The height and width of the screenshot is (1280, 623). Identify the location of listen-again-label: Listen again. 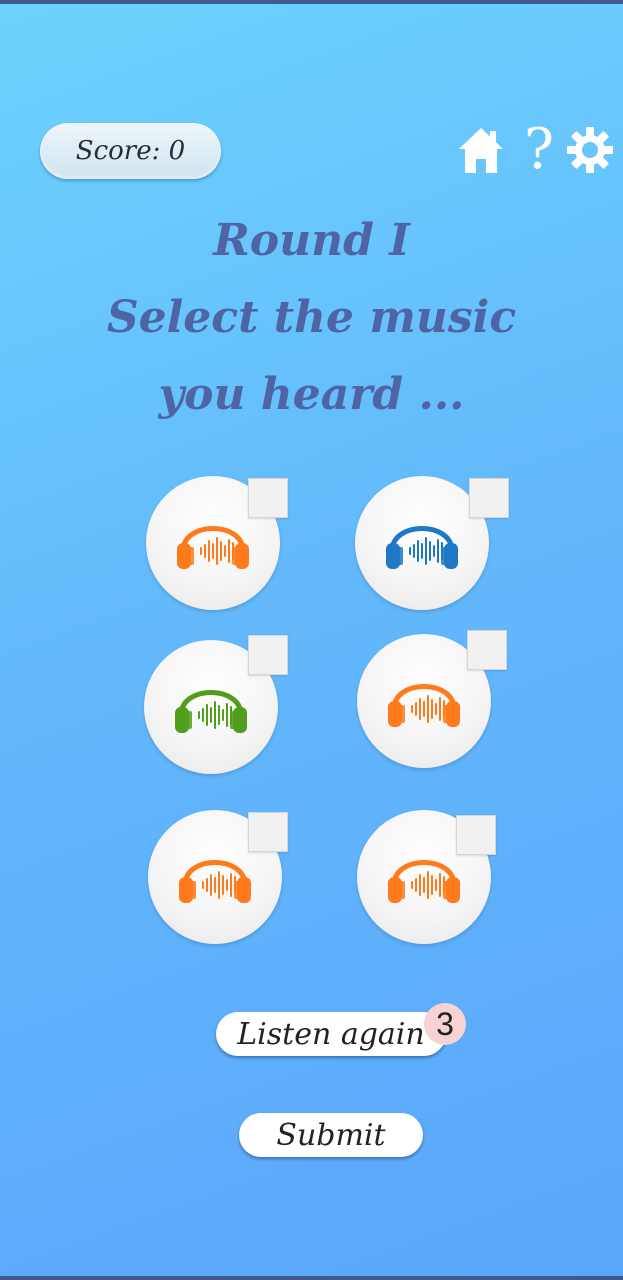
(331, 1034).